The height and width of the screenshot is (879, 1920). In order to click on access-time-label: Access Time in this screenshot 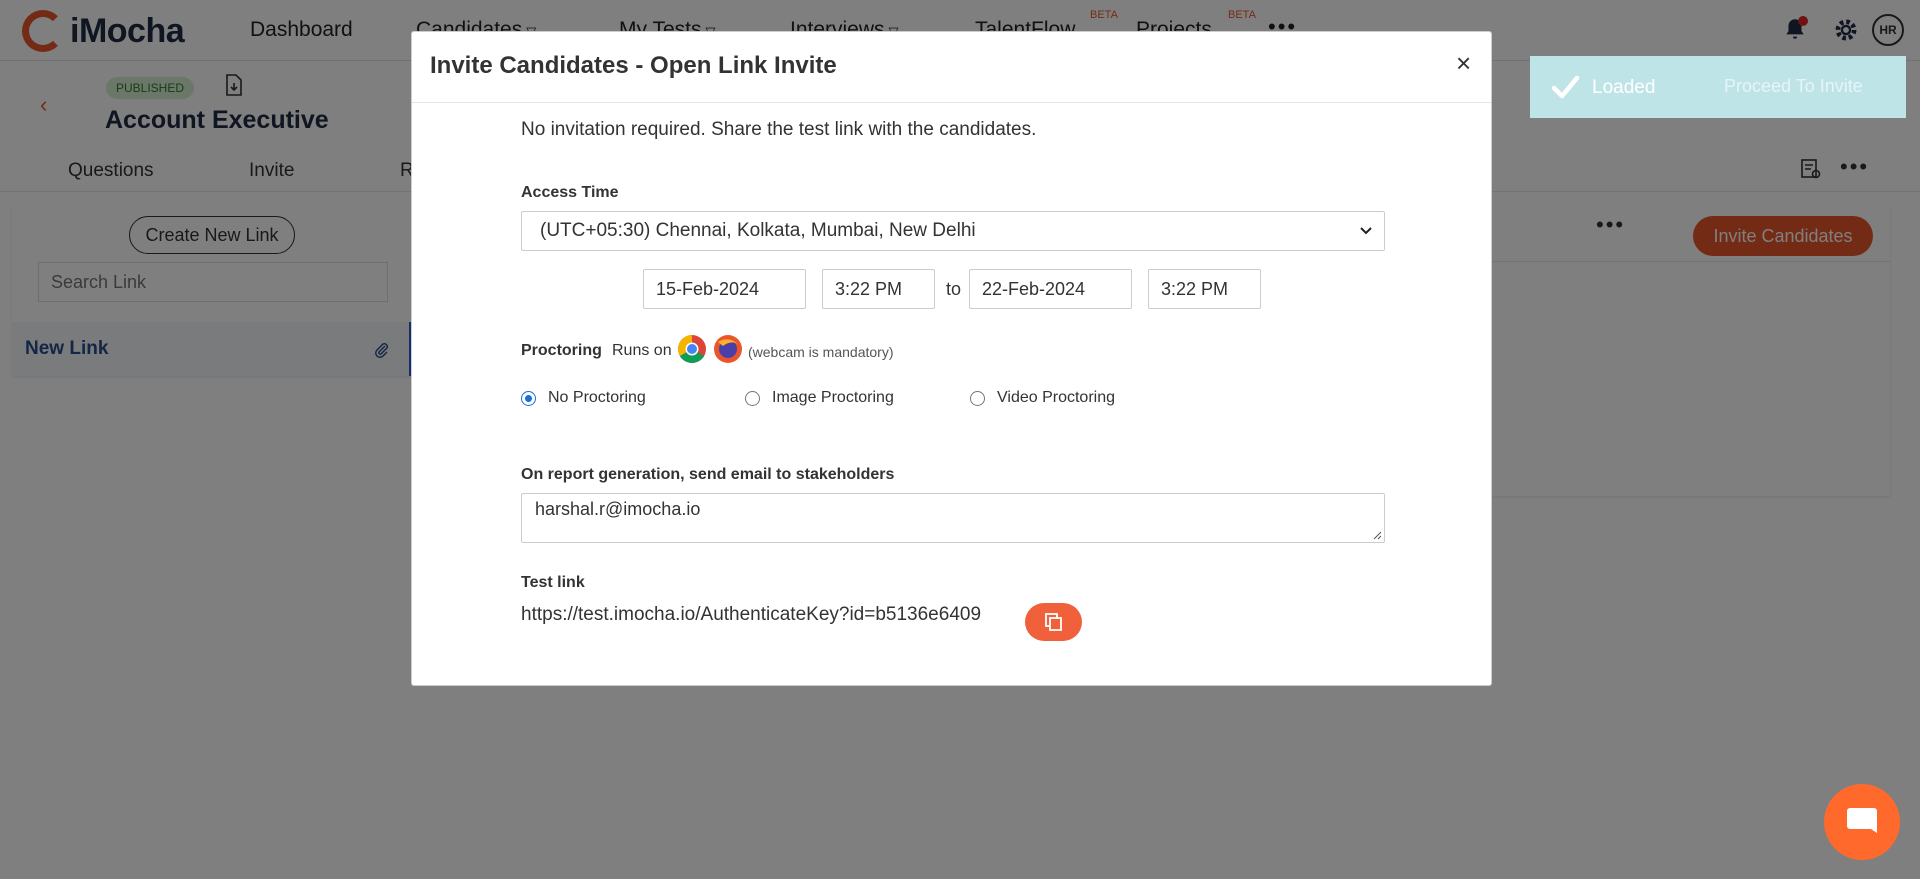, I will do `click(570, 192)`.